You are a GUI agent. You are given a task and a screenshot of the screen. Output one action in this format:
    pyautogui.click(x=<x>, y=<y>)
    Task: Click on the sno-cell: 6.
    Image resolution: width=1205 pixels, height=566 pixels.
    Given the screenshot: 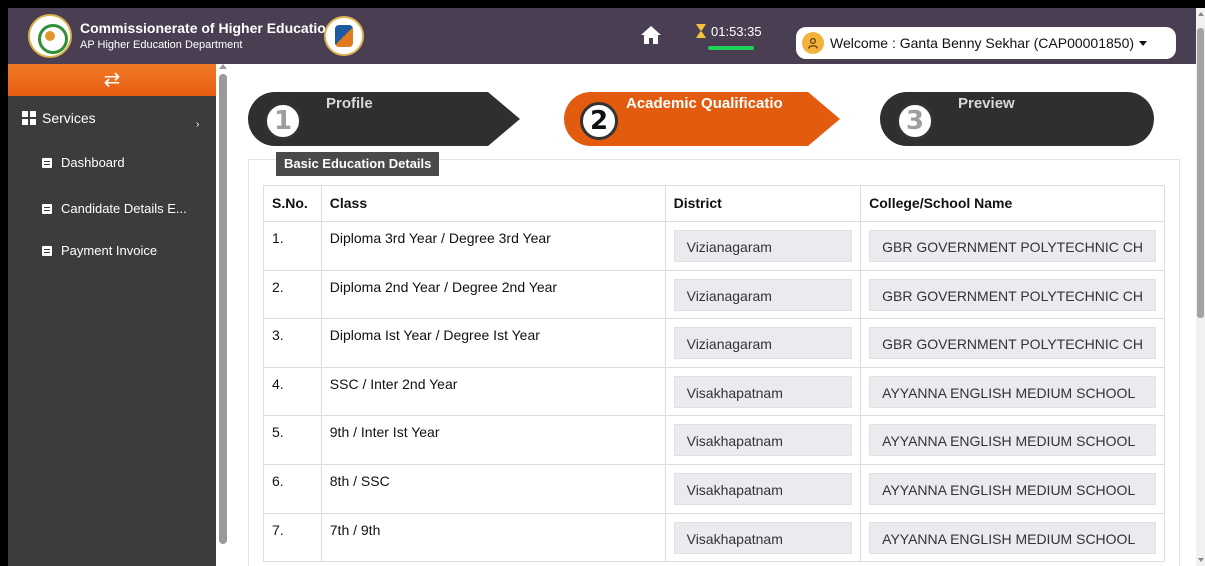 What is the action you would take?
    pyautogui.click(x=292, y=488)
    